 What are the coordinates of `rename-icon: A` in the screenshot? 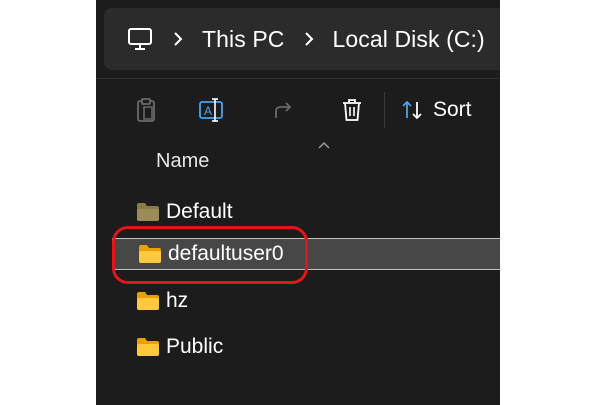 It's located at (211, 110).